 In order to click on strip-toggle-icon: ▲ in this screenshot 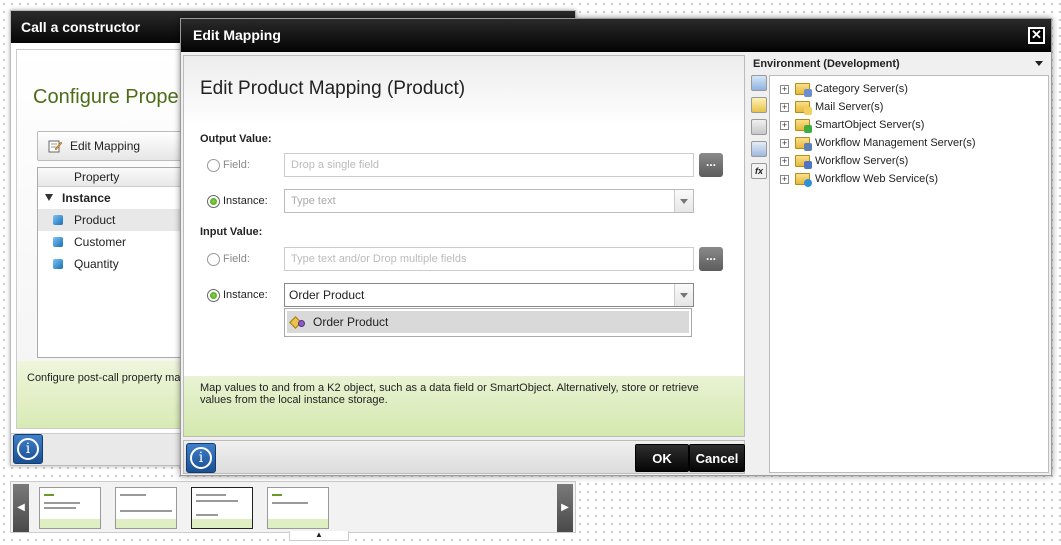, I will do `click(319, 536)`.